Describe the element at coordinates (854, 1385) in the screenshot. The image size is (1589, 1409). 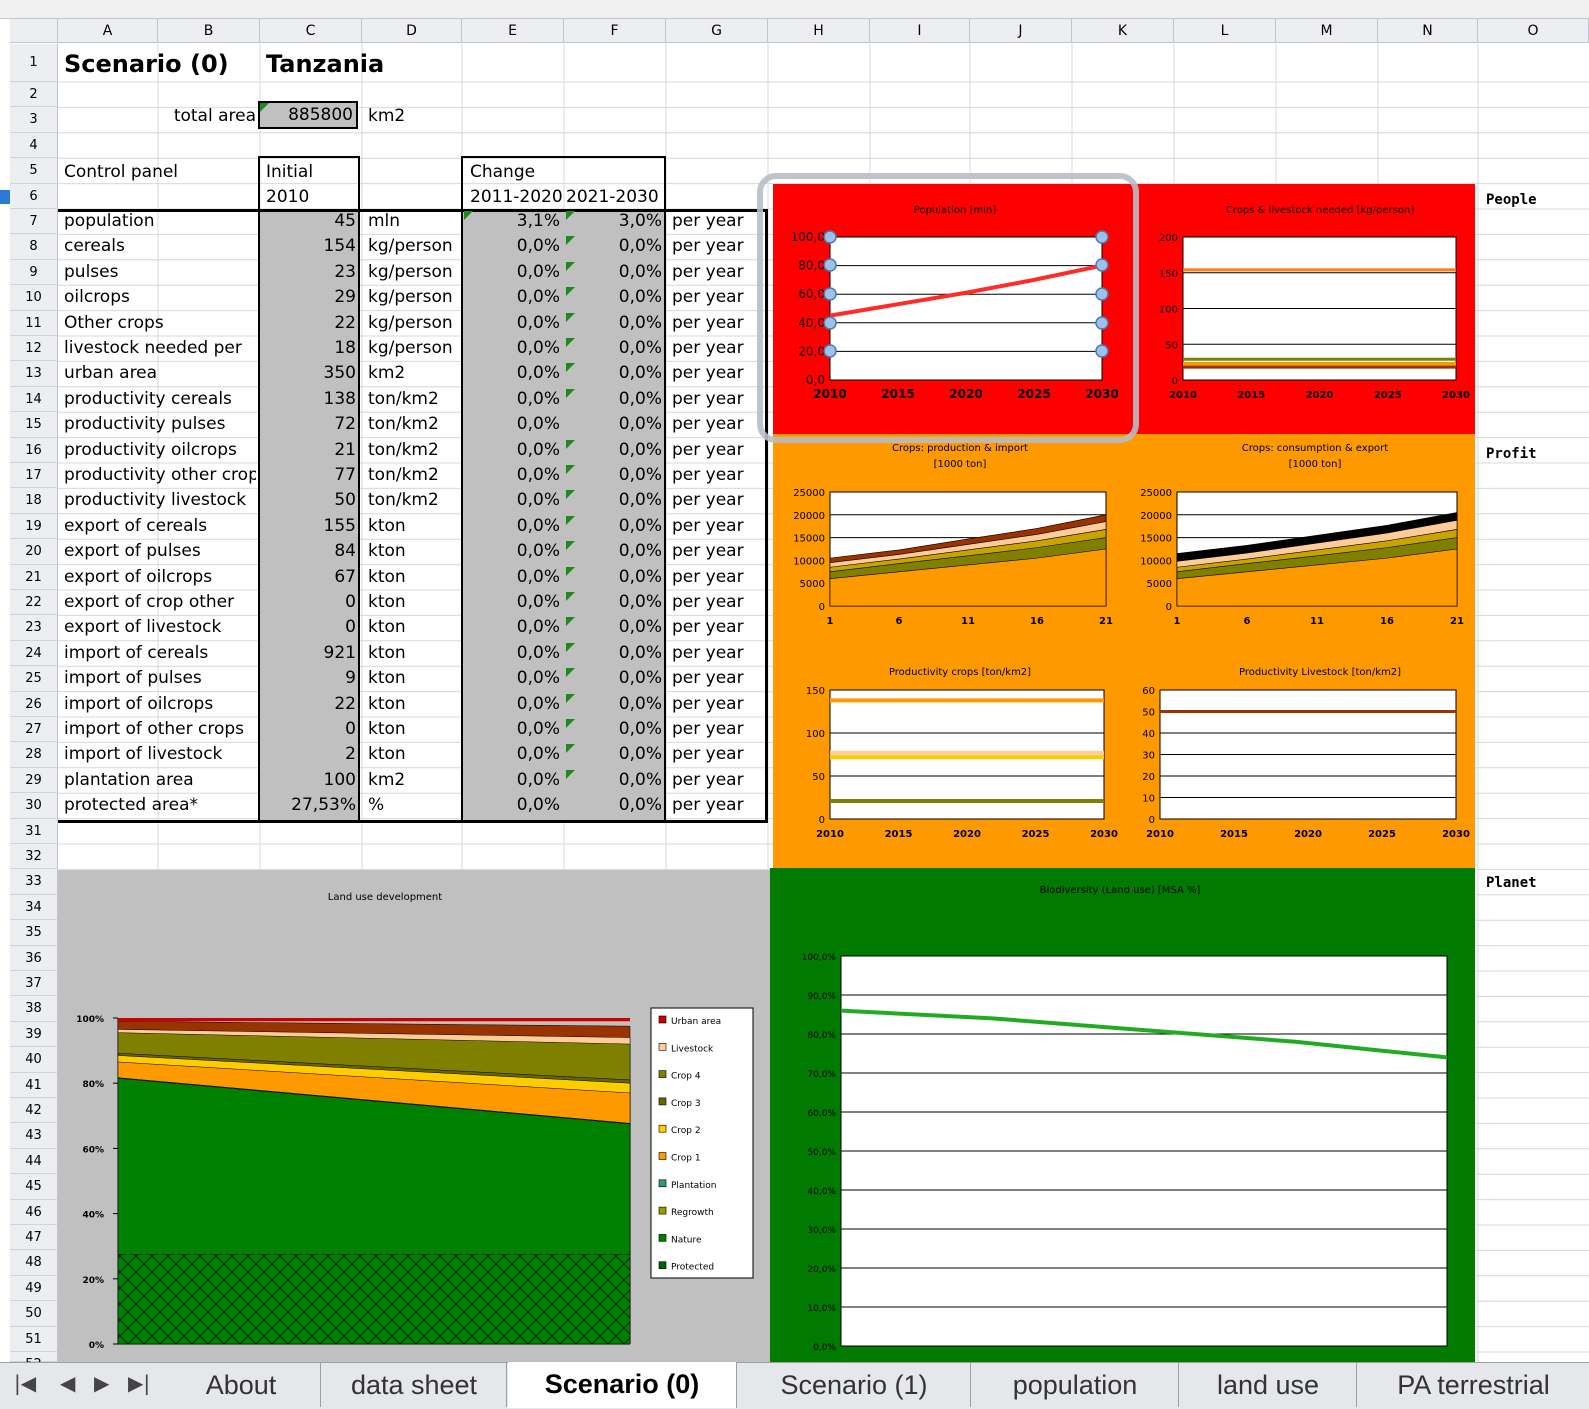
I see `sheet-tab: Scenario (1)` at that location.